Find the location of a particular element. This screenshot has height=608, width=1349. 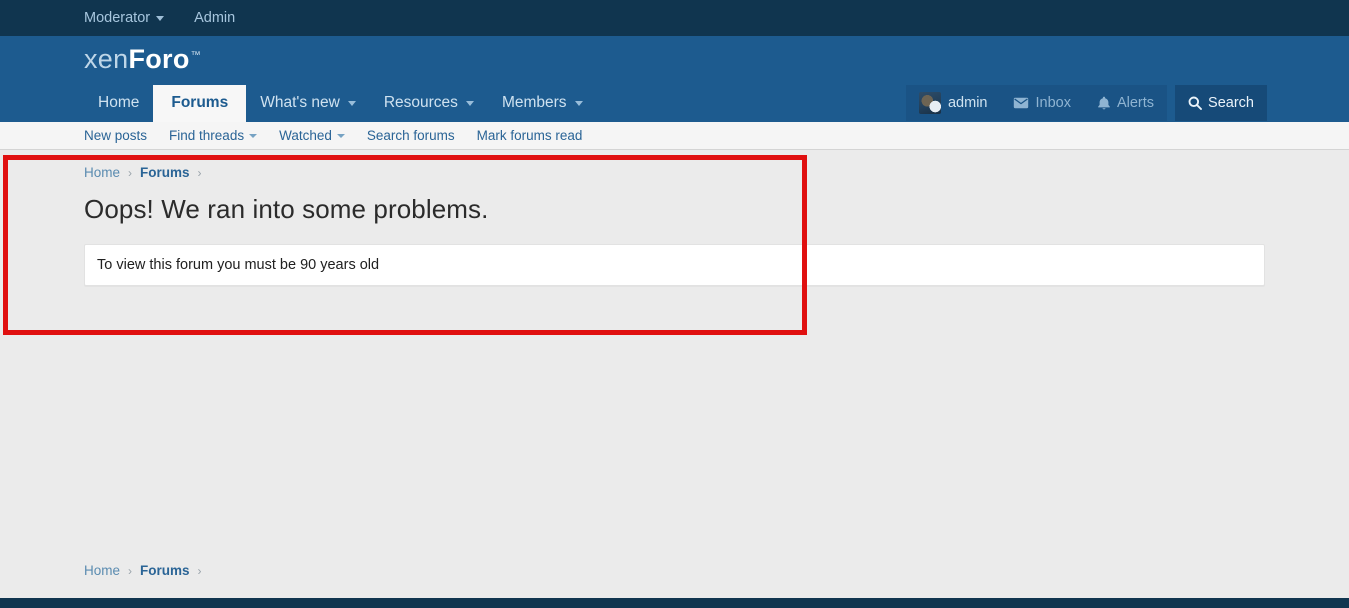

nav-tab-label: Home is located at coordinates (119, 102).